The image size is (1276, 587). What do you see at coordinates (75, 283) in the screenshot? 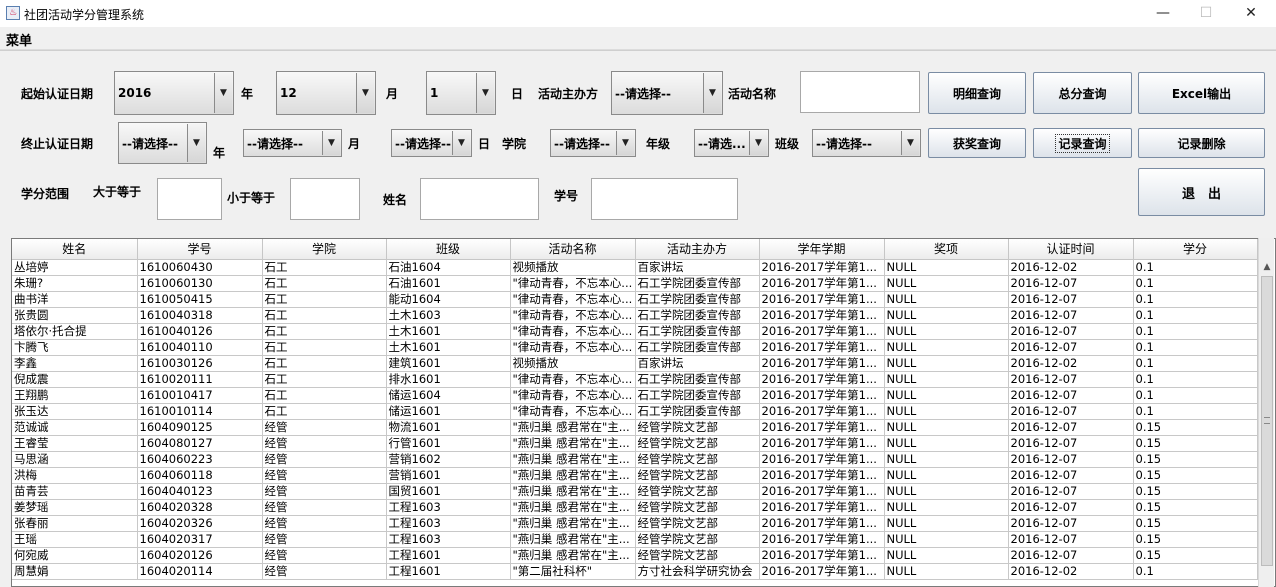
I see `table-cell: 朱珊?` at bounding box center [75, 283].